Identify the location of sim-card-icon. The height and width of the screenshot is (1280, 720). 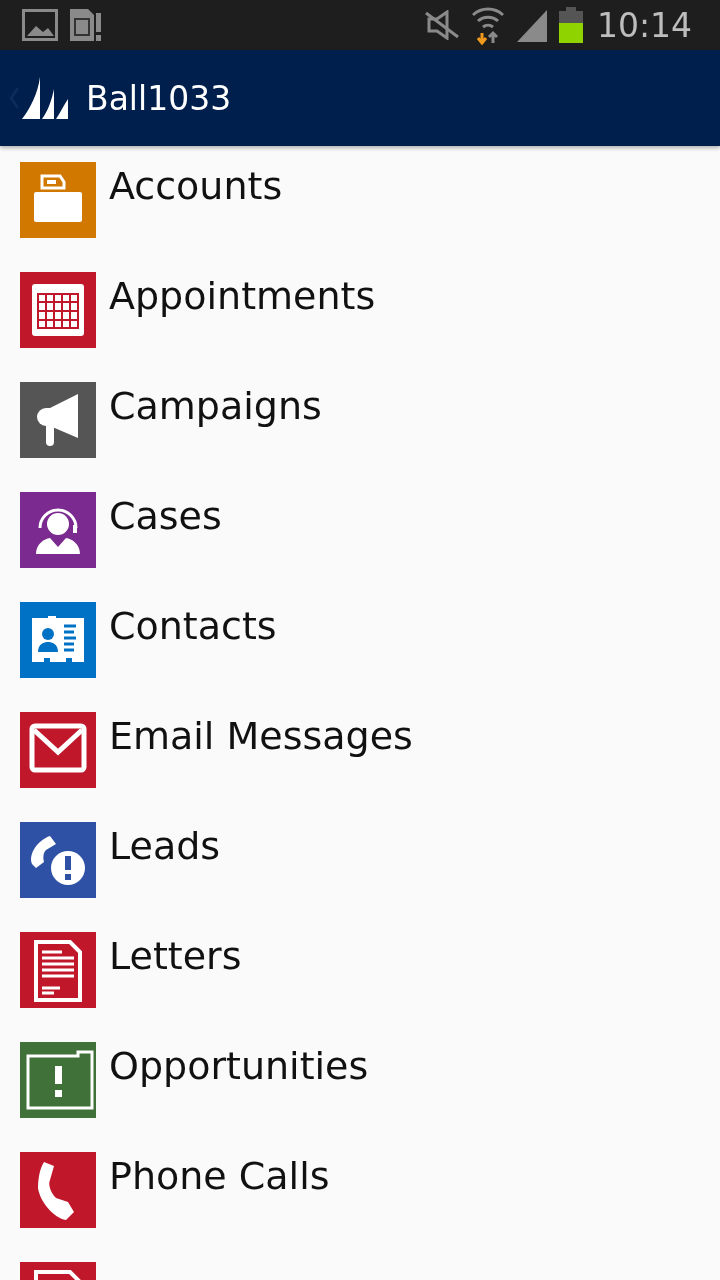
(85, 25).